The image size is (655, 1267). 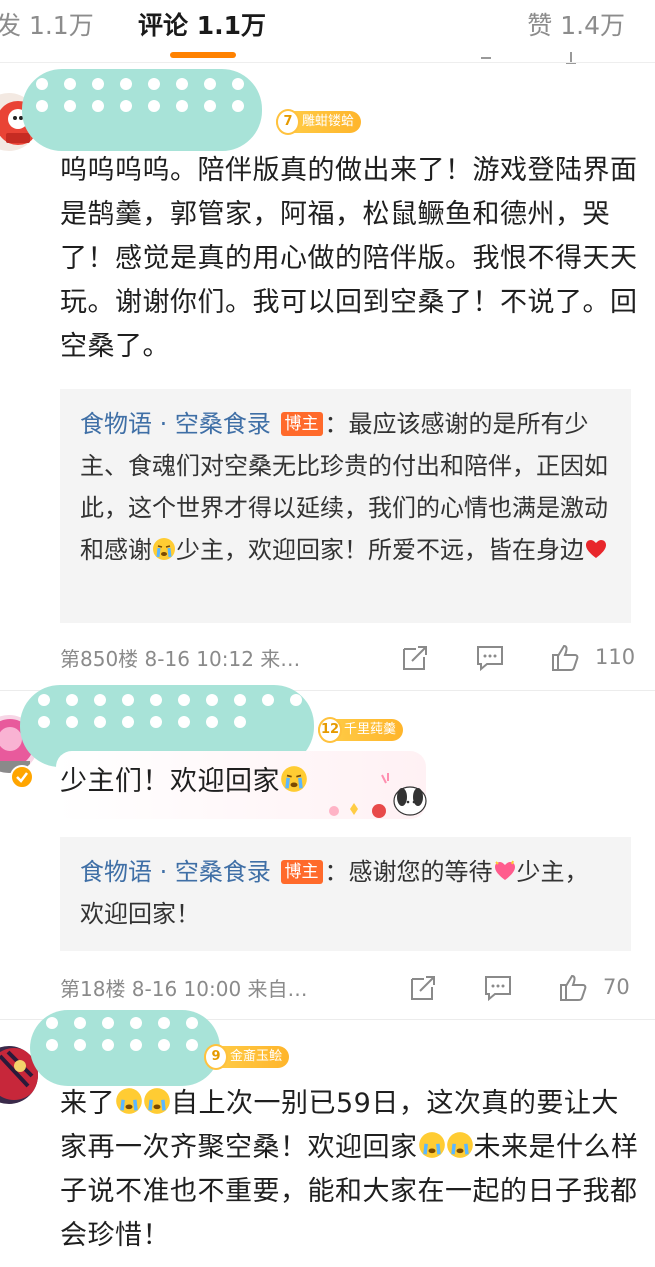 I want to click on comment-meta: 第850楼 8-16 10:12 来… 110, so click(x=350, y=658).